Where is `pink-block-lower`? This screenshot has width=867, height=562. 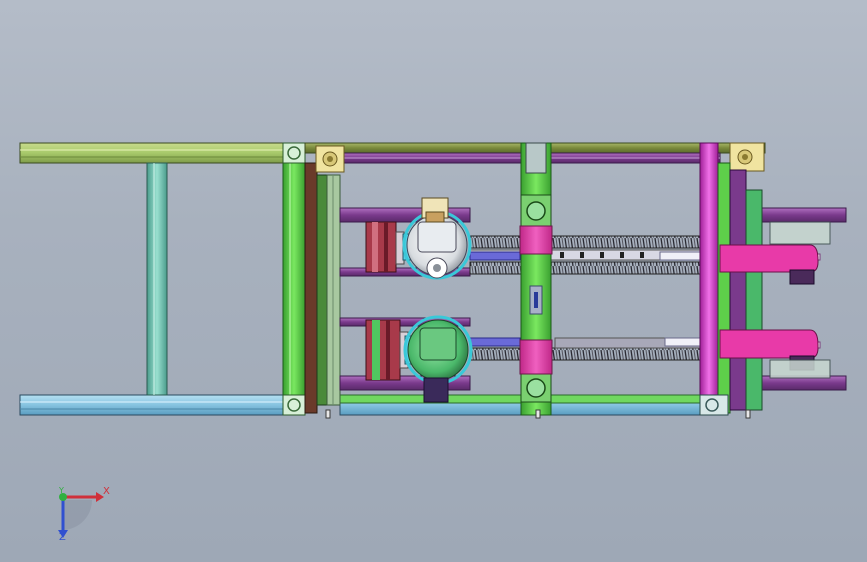 pink-block-lower is located at coordinates (536, 357).